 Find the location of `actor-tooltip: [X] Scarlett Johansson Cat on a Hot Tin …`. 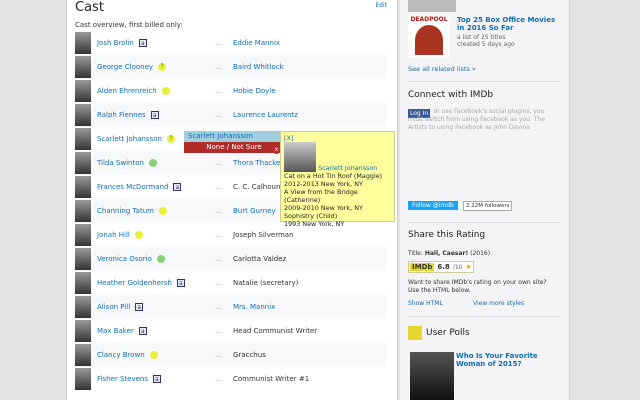

actor-tooltip: [X] Scarlett Johansson Cat on a Hot Tin … is located at coordinates (337, 179).